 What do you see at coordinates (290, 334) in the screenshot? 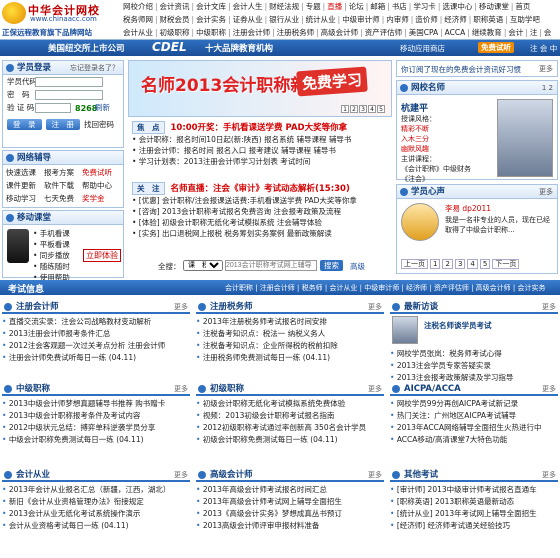
I see `news-item: 注税备考知识点：税法一 纳税义务人` at bounding box center [290, 334].